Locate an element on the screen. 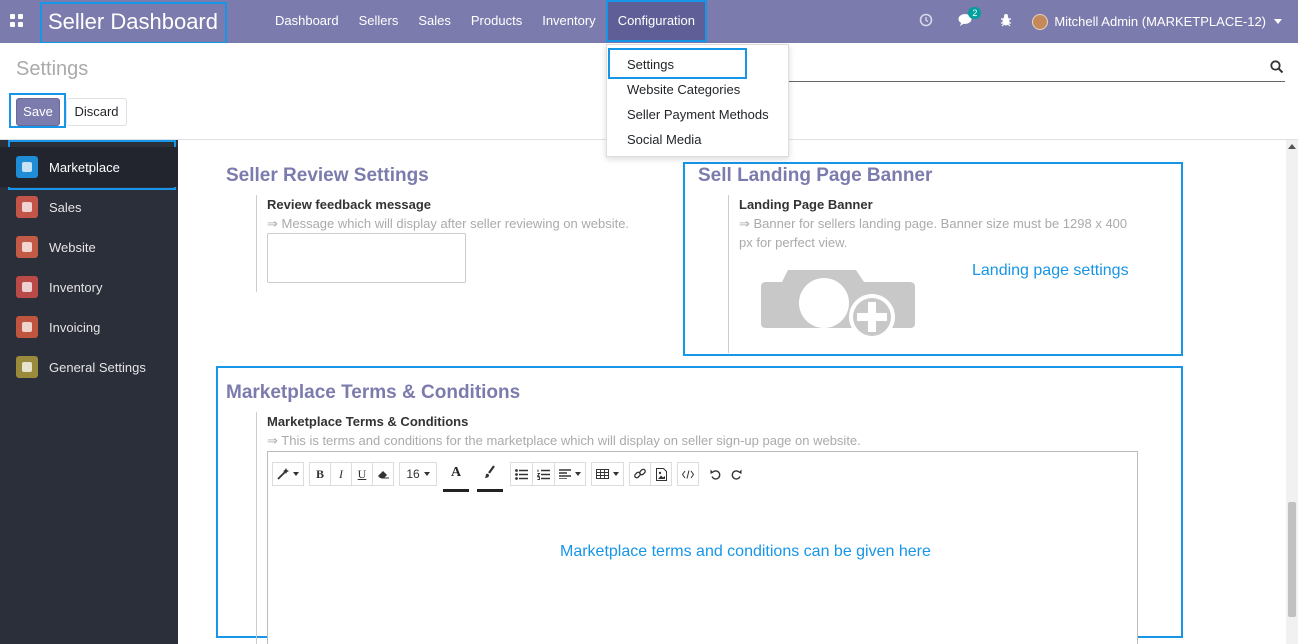  style-magic-button is located at coordinates (288, 474).